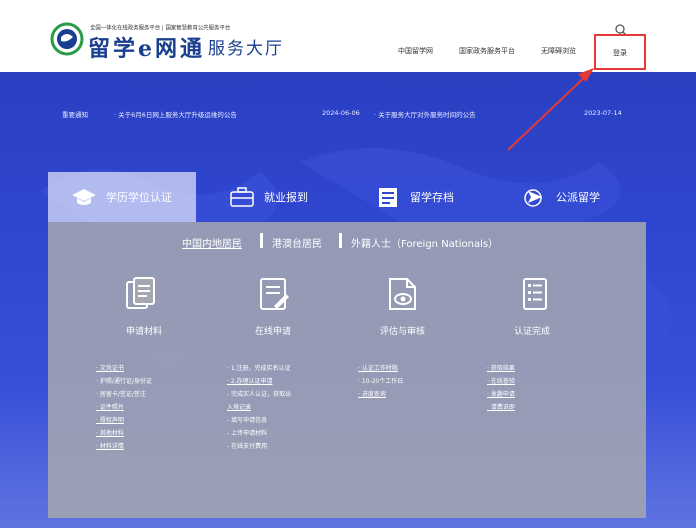  Describe the element at coordinates (259, 381) in the screenshot. I see `list-item: · 2.办理认证申请` at that location.